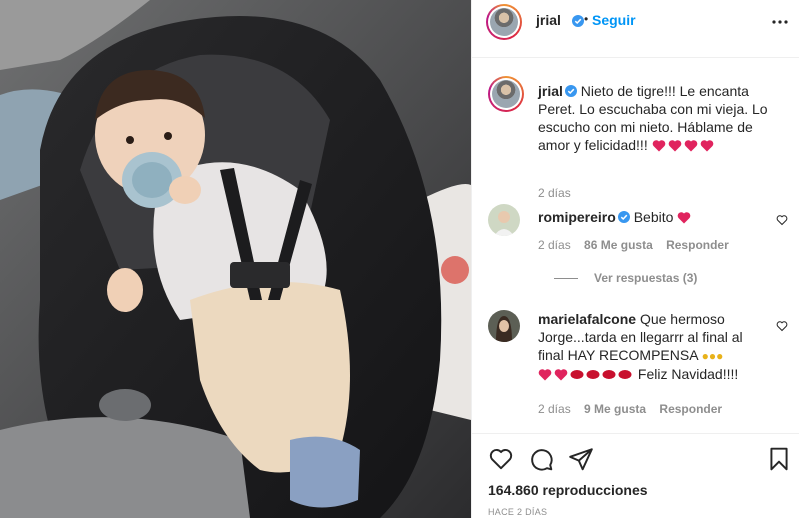  I want to click on caption-hearts, so click(684, 145).